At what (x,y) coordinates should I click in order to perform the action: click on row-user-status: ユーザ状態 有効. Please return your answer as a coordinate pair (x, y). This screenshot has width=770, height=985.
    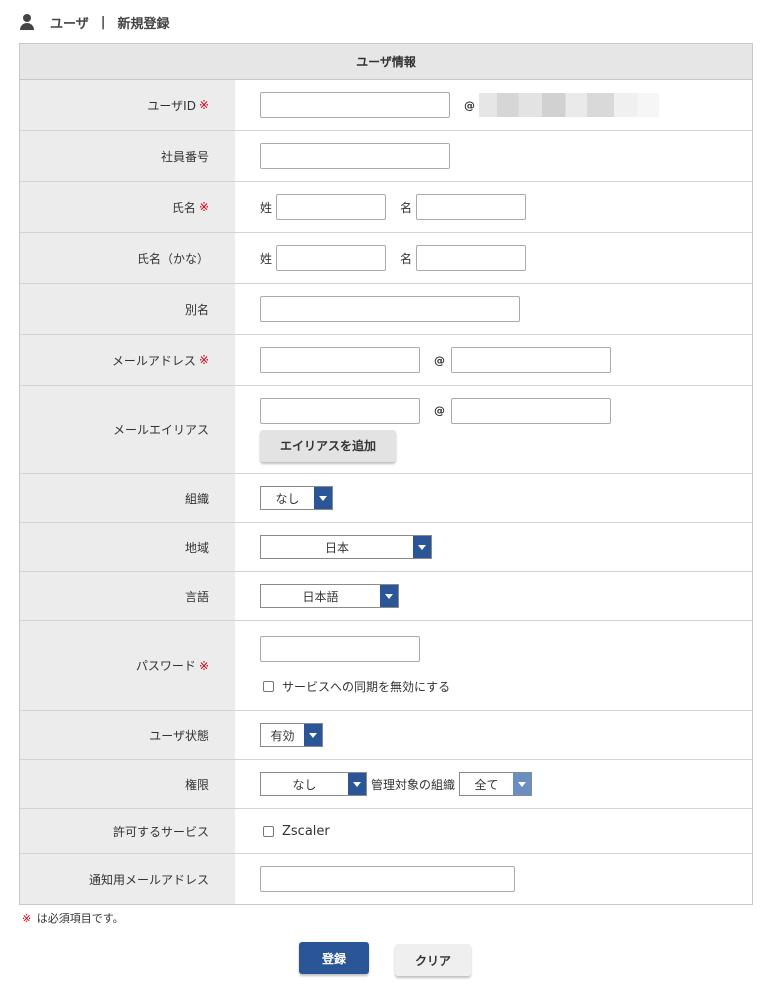
    Looking at the image, I should click on (386, 735).